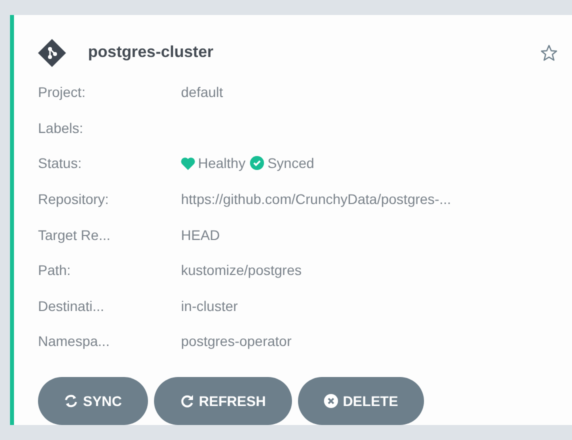  What do you see at coordinates (257, 163) in the screenshot?
I see `check-circle-icon` at bounding box center [257, 163].